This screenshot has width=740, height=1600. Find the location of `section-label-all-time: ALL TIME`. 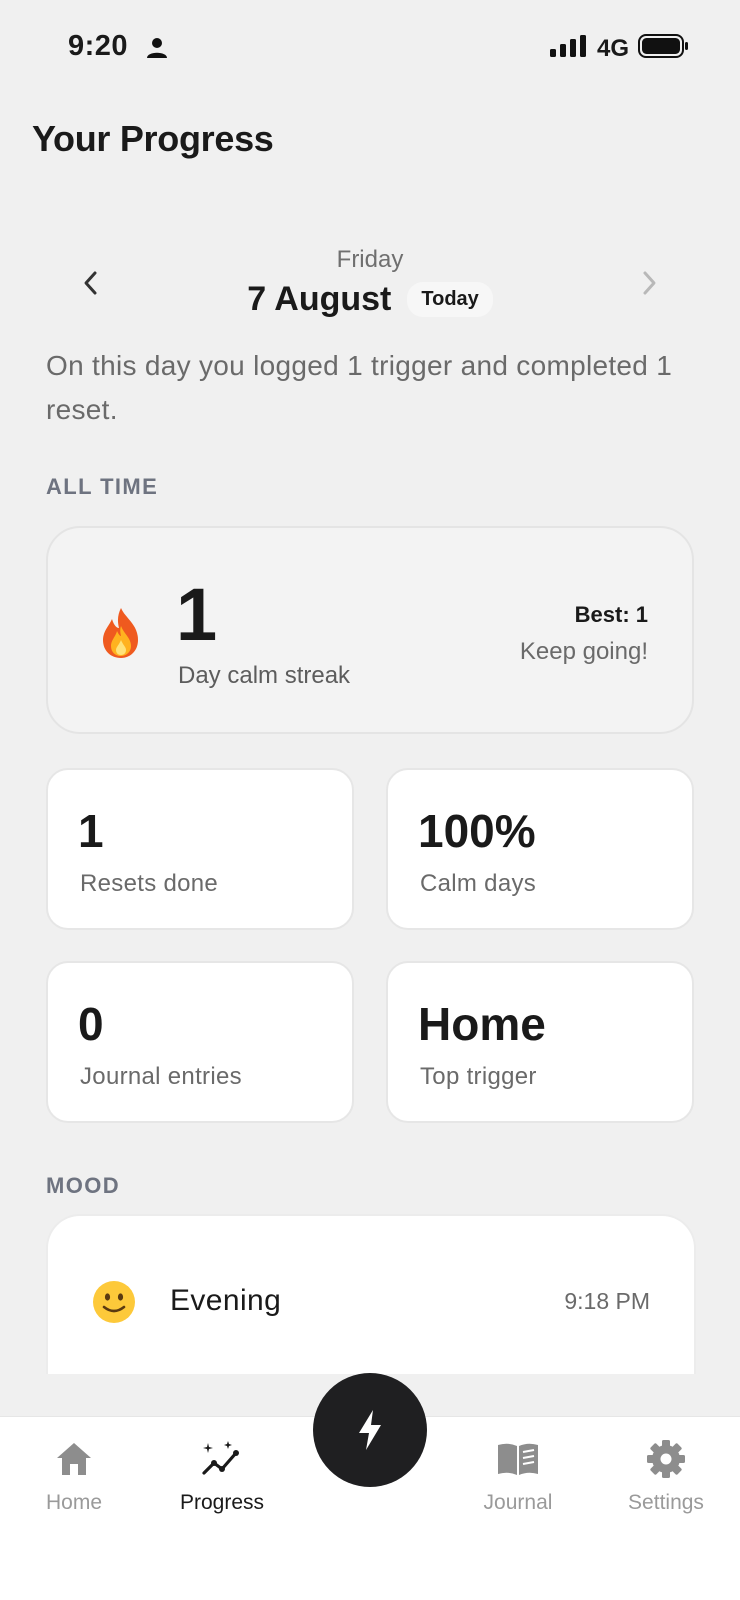

section-label-all-time: ALL TIME is located at coordinates (102, 486).